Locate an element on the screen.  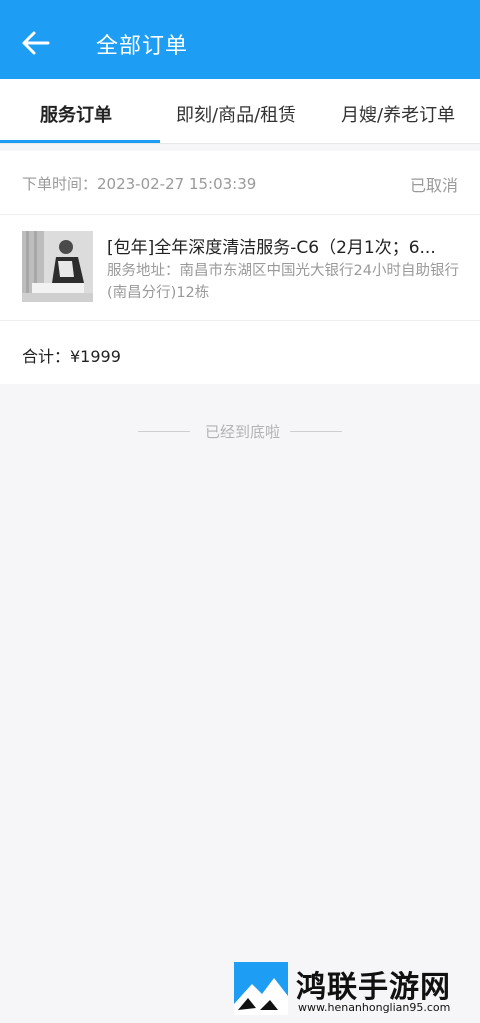
product-thumbnail is located at coordinates (57, 266).